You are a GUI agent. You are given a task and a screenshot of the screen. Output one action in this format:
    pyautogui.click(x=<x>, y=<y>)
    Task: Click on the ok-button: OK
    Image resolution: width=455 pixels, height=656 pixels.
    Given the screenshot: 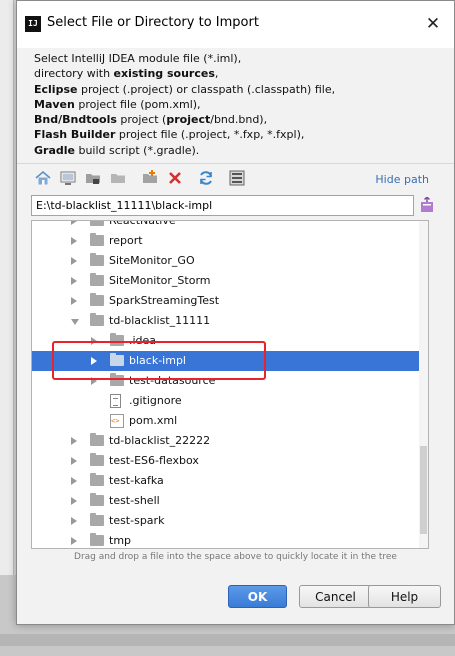 What is the action you would take?
    pyautogui.click(x=257, y=596)
    